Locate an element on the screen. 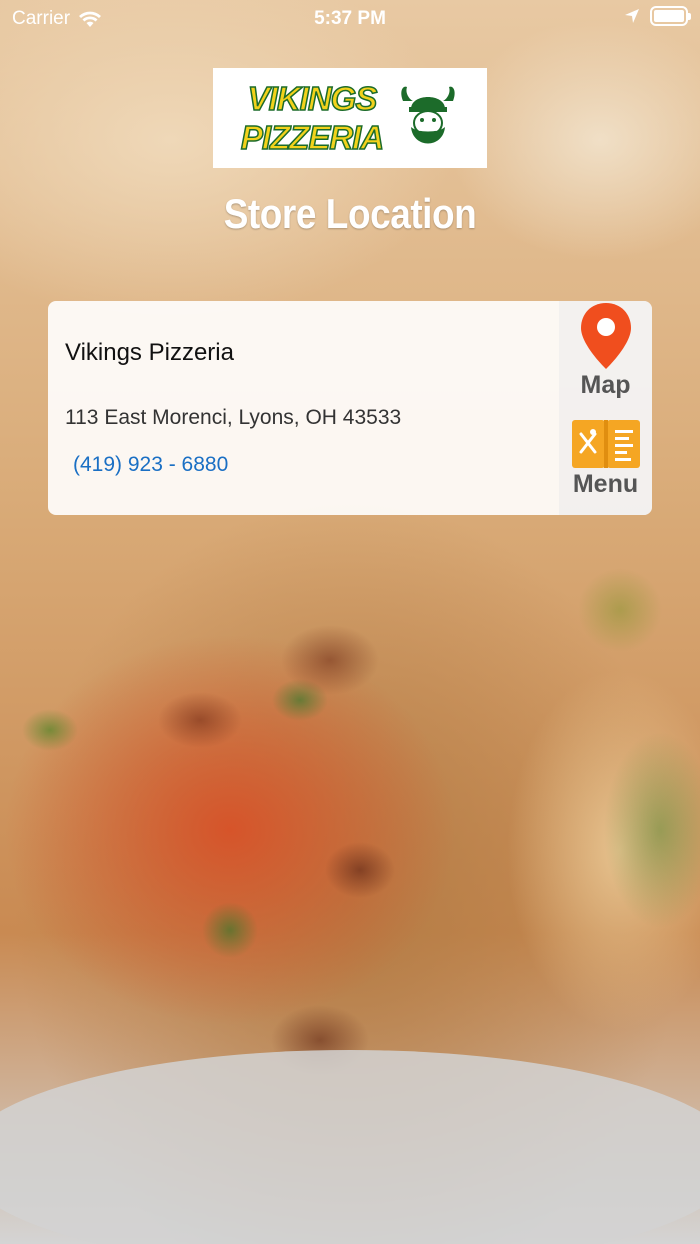  status-bar: Carrier 5:37 PM is located at coordinates (350, 20).